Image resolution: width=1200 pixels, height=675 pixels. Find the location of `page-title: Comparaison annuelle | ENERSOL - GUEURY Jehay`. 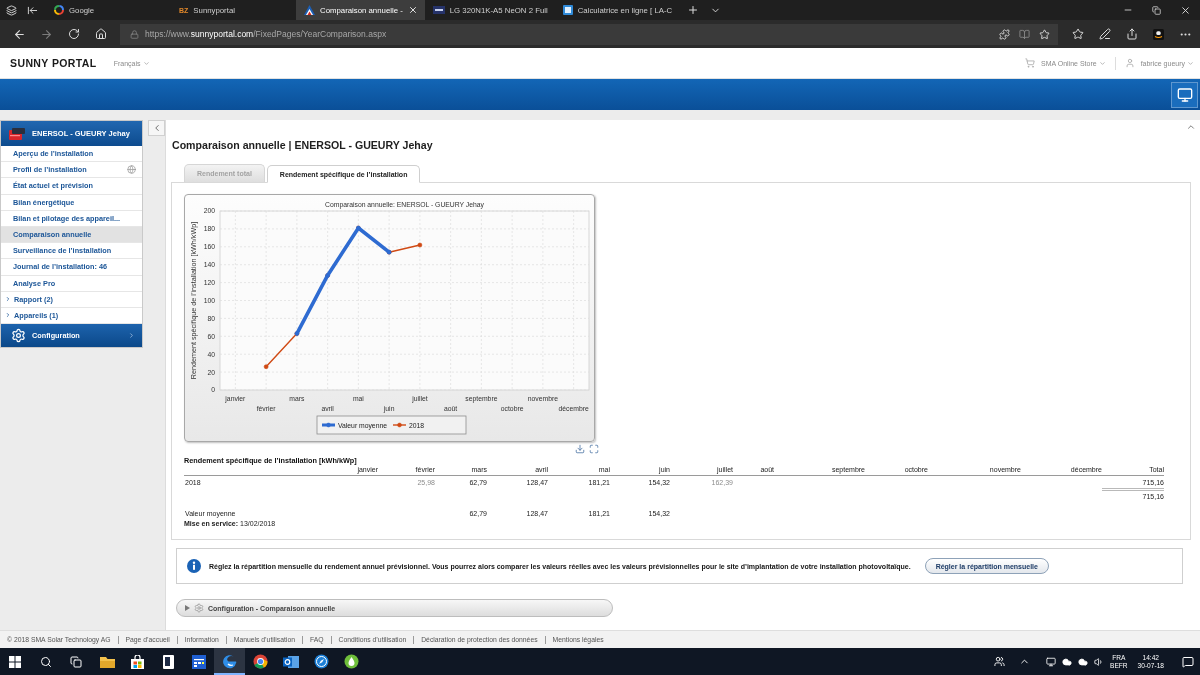

page-title: Comparaison annuelle | ENERSOL - GUEURY Jehay is located at coordinates (302, 145).